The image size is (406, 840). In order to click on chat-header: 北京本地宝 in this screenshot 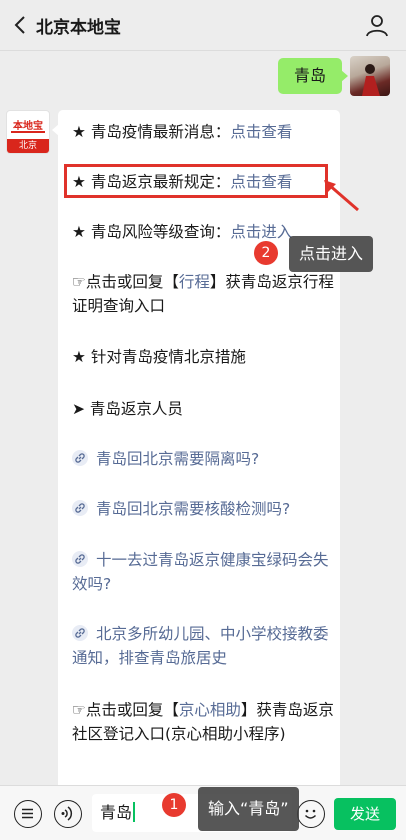, I will do `click(203, 25)`.